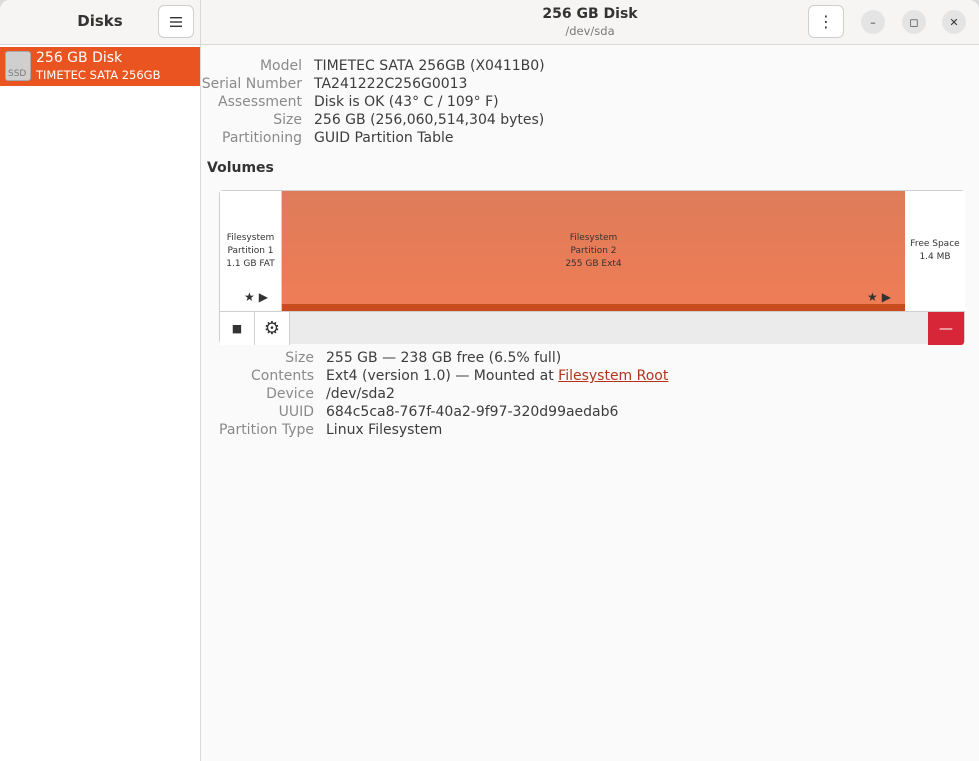 This screenshot has width=979, height=761. Describe the element at coordinates (472, 412) in the screenshot. I see `partition-info-value: 684c5ca8-767f-40a2-9f97-320d99aedab6` at that location.